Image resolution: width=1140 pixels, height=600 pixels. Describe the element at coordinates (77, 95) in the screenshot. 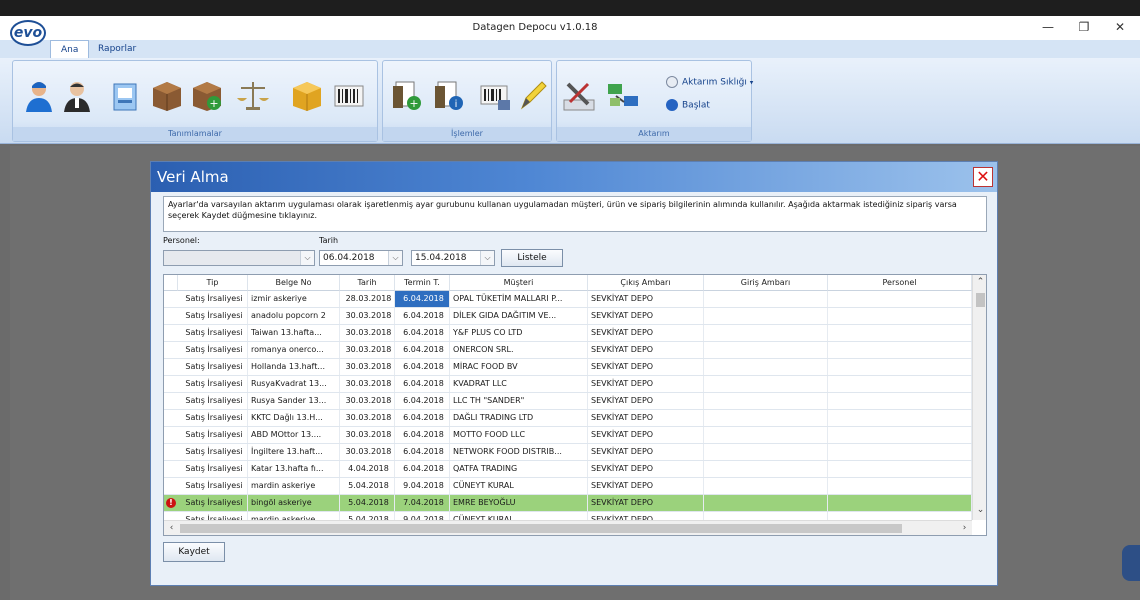

I see `manager-icon` at that location.